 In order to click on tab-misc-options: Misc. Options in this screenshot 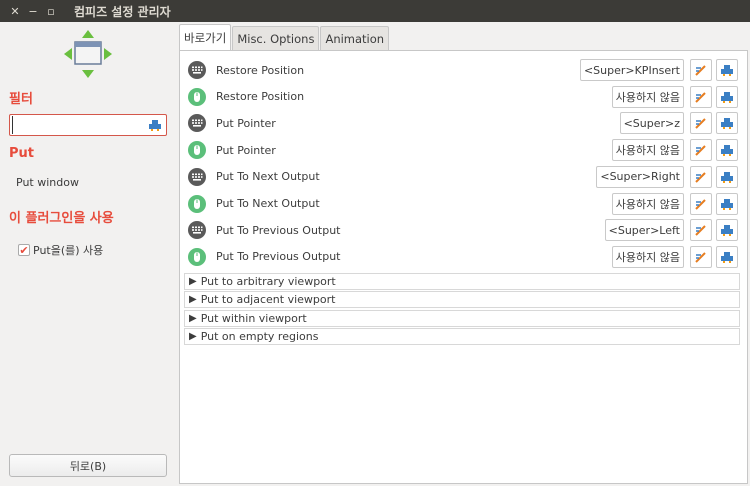, I will do `click(276, 38)`.